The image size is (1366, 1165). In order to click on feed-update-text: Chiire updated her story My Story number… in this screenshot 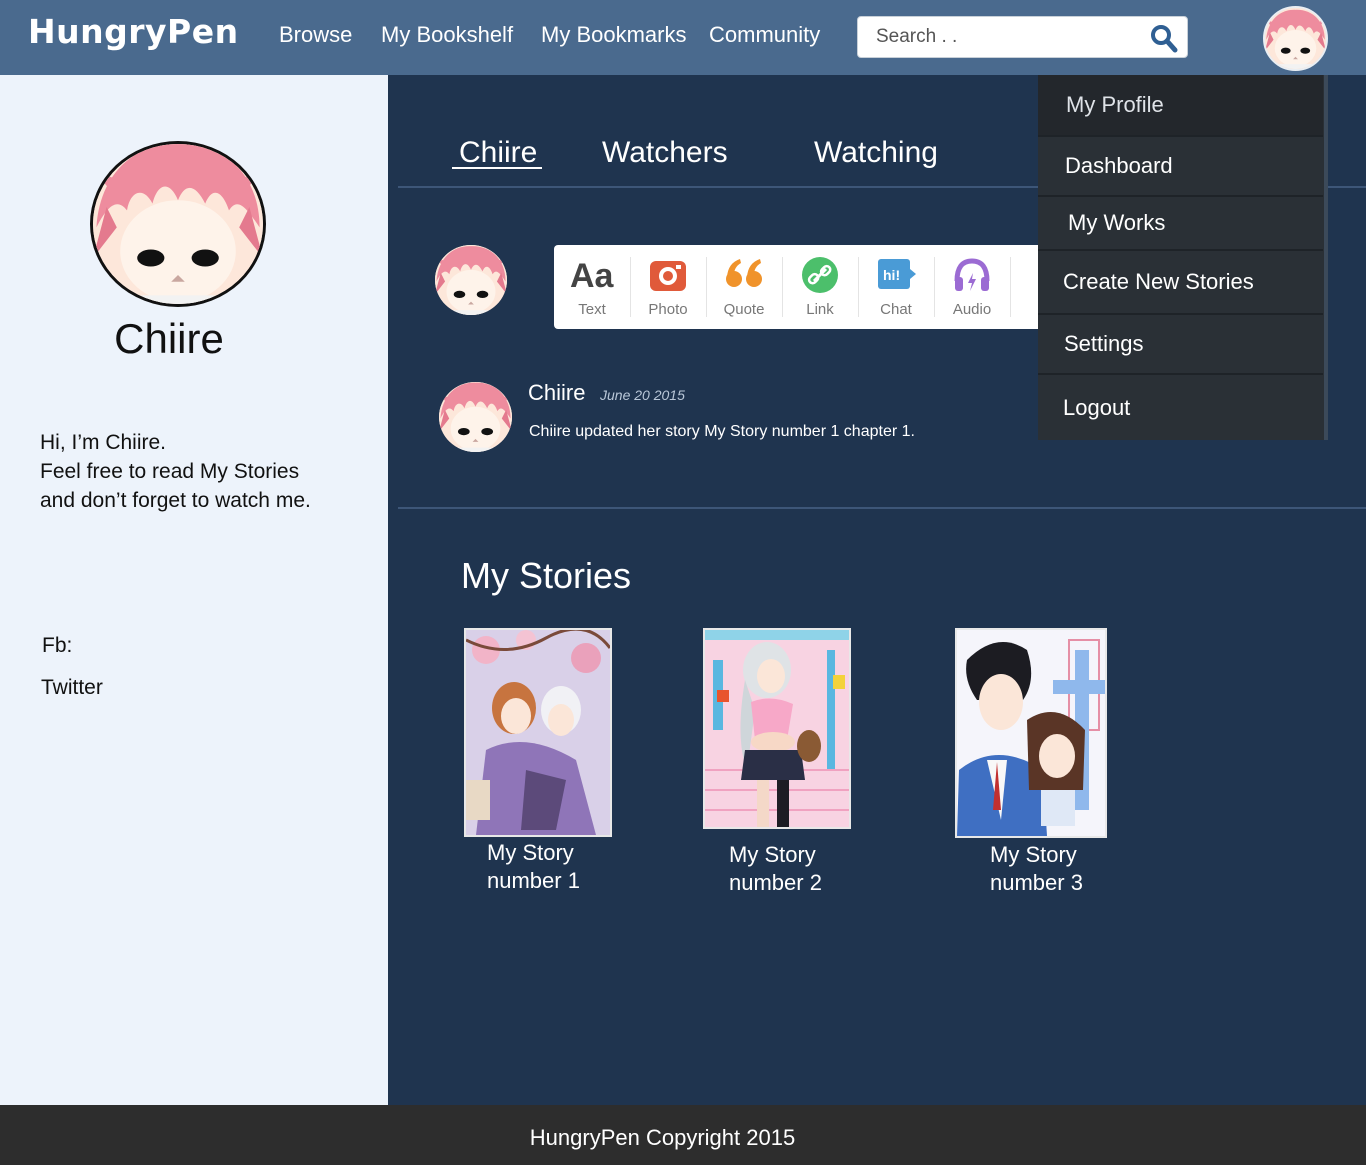, I will do `click(722, 431)`.